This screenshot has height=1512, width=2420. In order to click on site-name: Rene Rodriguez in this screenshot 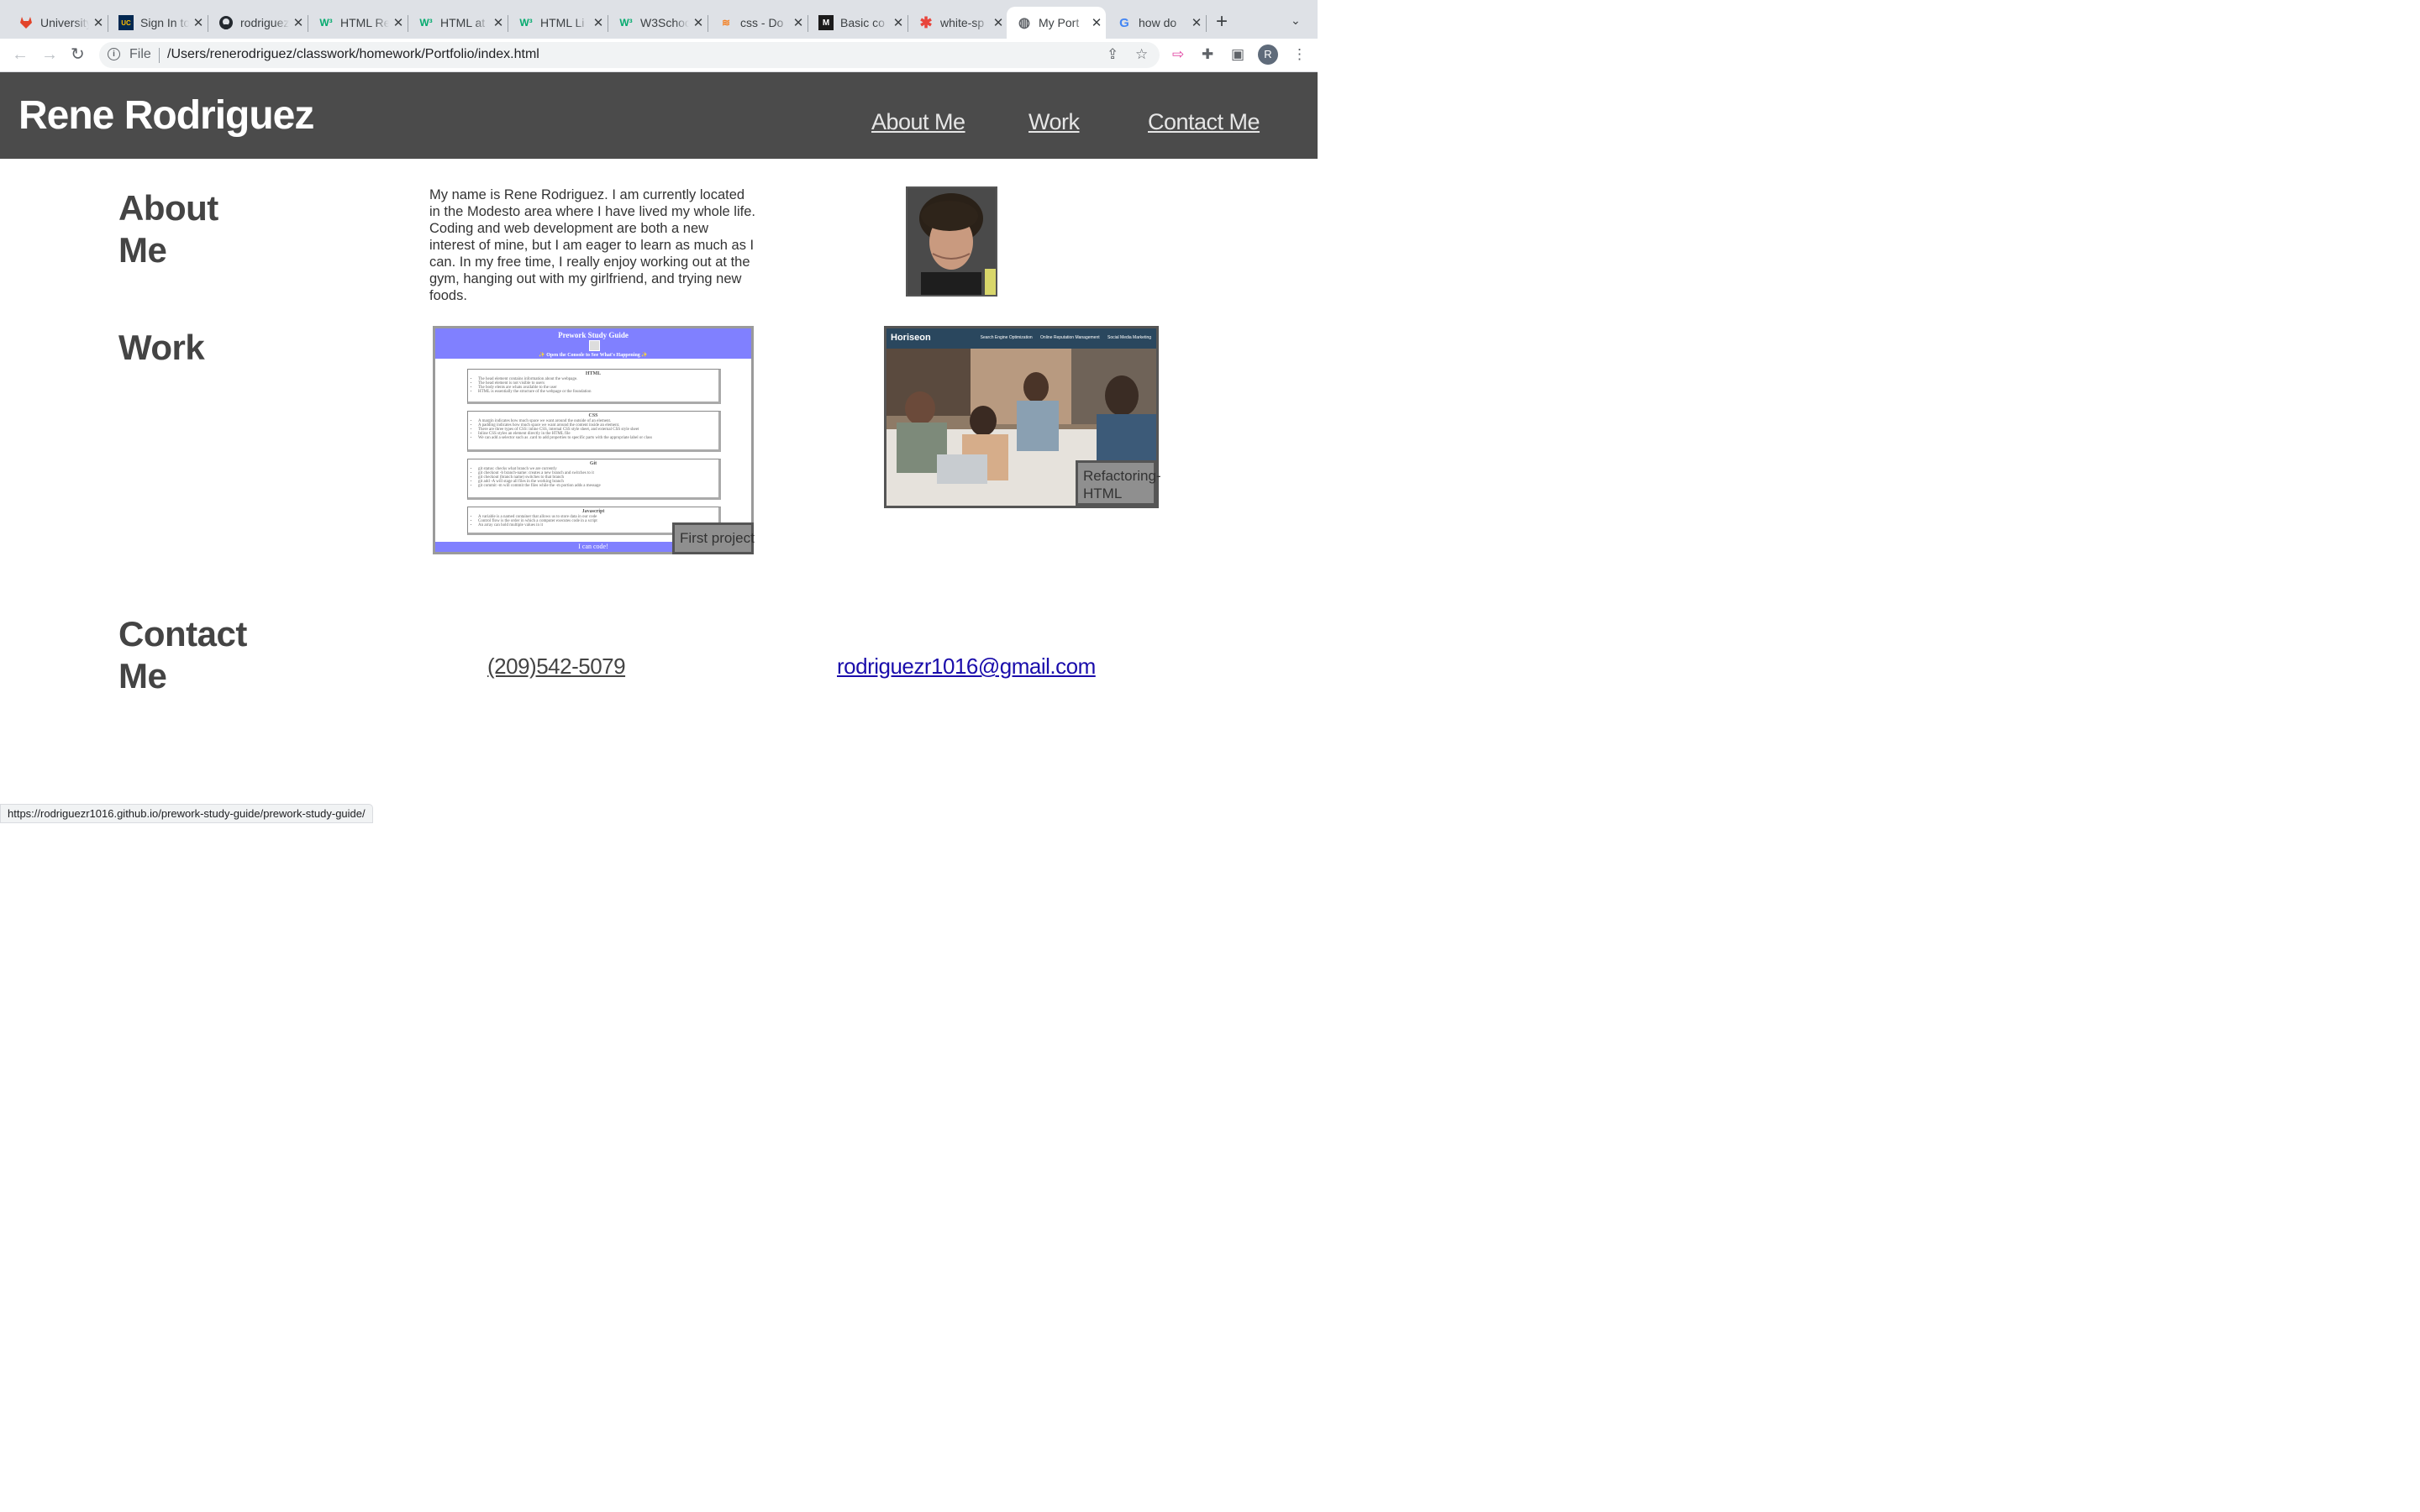, I will do `click(166, 115)`.